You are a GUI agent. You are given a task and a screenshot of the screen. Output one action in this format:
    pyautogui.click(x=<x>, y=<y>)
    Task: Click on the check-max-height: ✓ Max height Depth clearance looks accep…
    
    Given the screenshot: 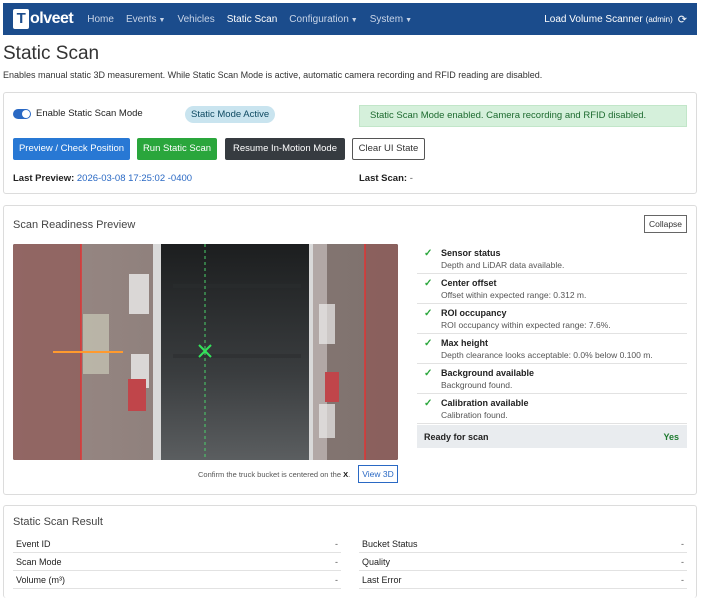 What is the action you would take?
    pyautogui.click(x=552, y=349)
    